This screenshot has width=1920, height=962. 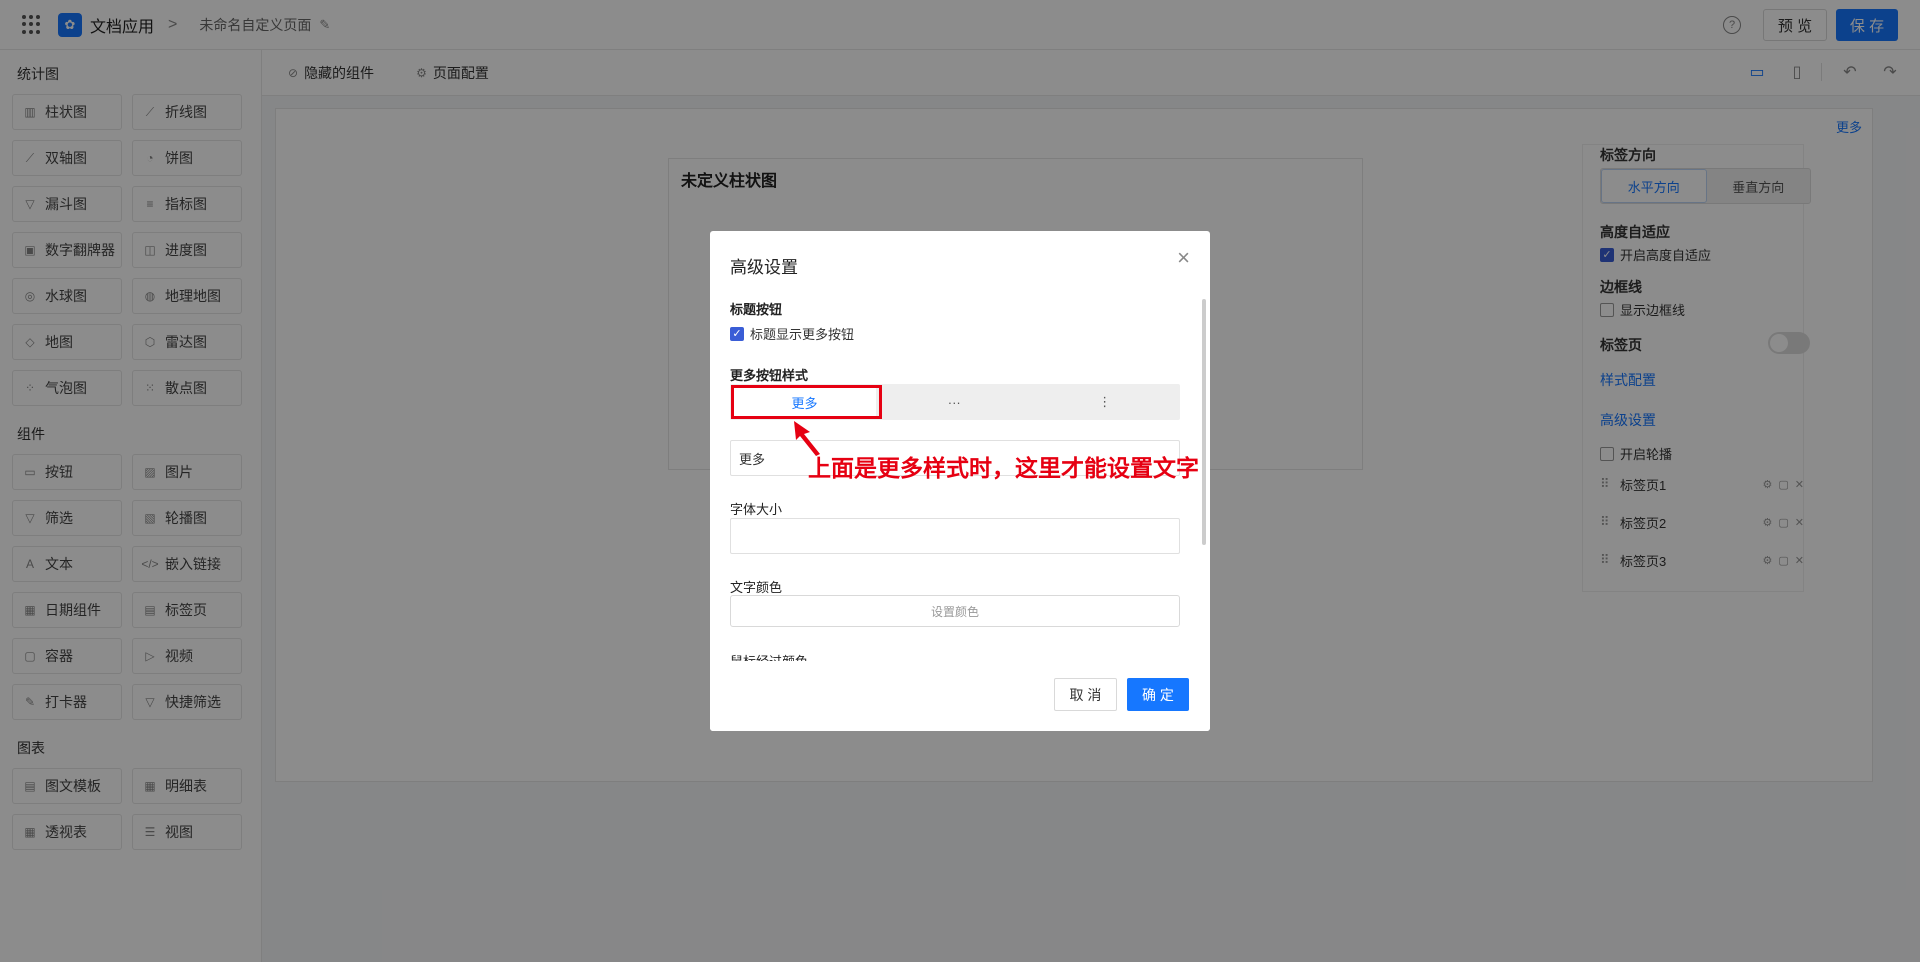 I want to click on title-button-heading: 标题按钮, so click(x=756, y=309).